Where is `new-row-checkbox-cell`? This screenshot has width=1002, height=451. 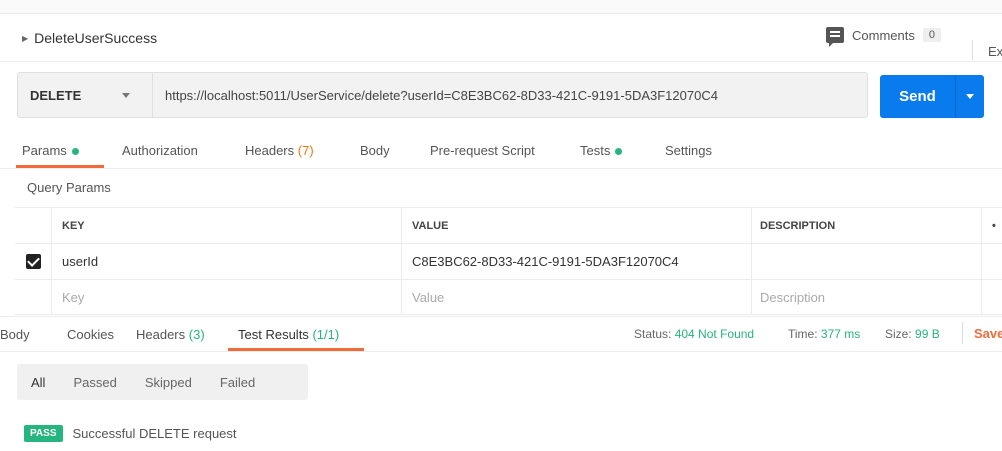
new-row-checkbox-cell is located at coordinates (33, 297).